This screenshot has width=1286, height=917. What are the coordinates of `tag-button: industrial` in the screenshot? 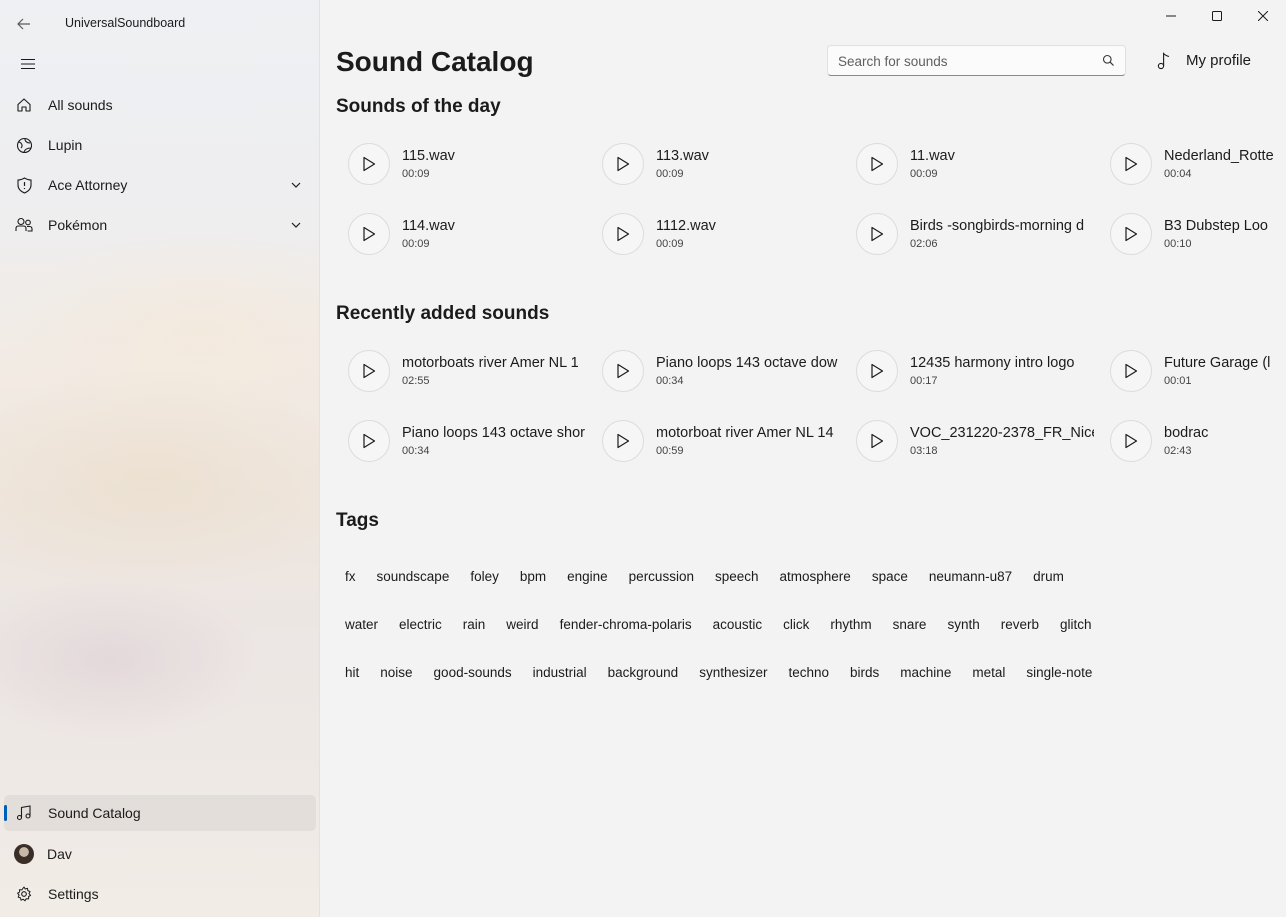 It's located at (560, 672).